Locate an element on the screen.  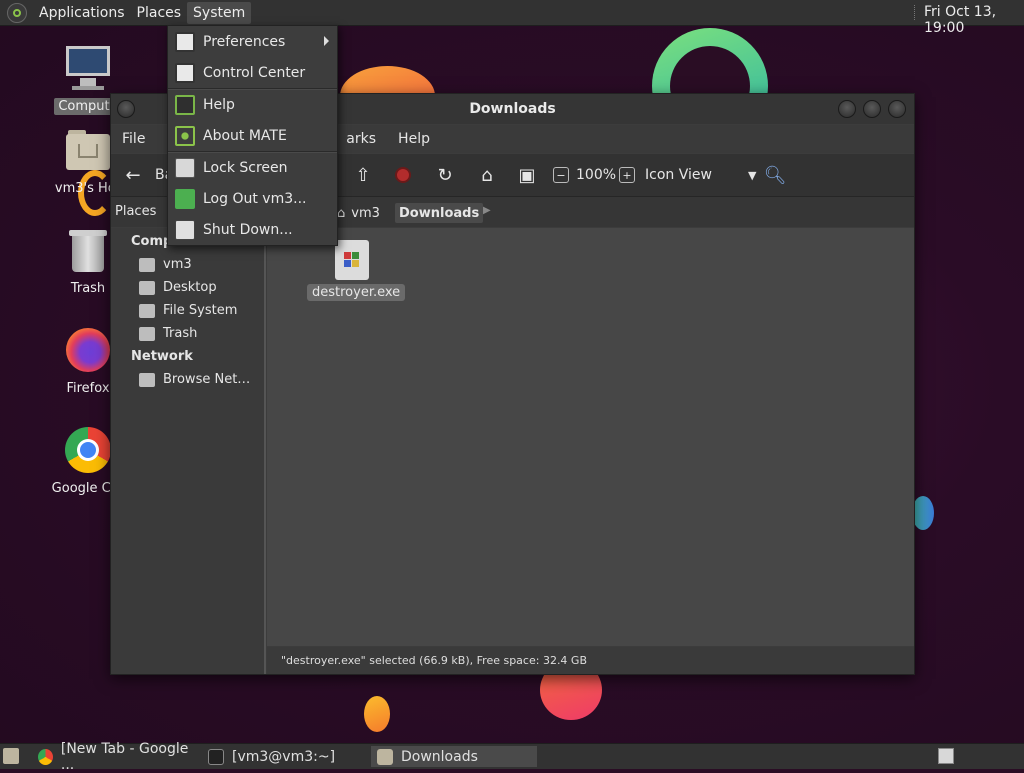
computer-icon: ▣ is located at coordinates (527, 175).